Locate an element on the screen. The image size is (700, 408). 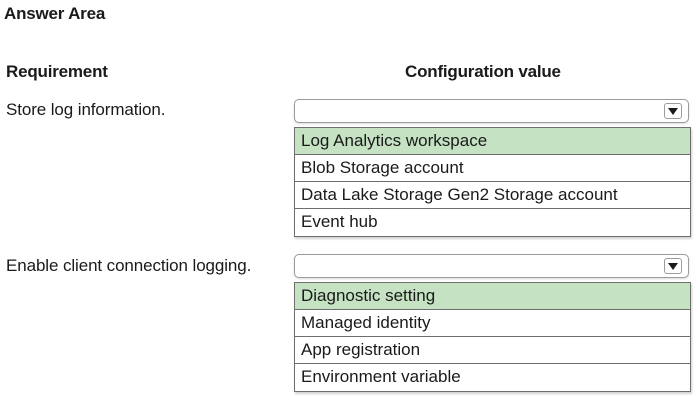
requirement-label-store-log: Store log information. is located at coordinates (86, 109).